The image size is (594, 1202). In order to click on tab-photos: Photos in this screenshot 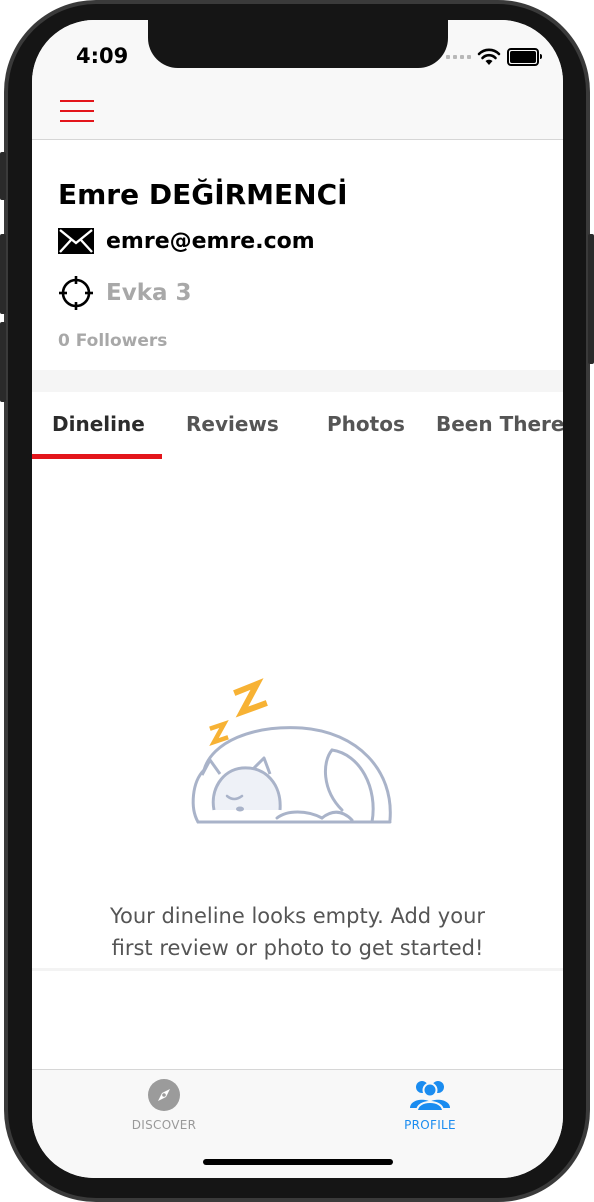, I will do `click(366, 424)`.